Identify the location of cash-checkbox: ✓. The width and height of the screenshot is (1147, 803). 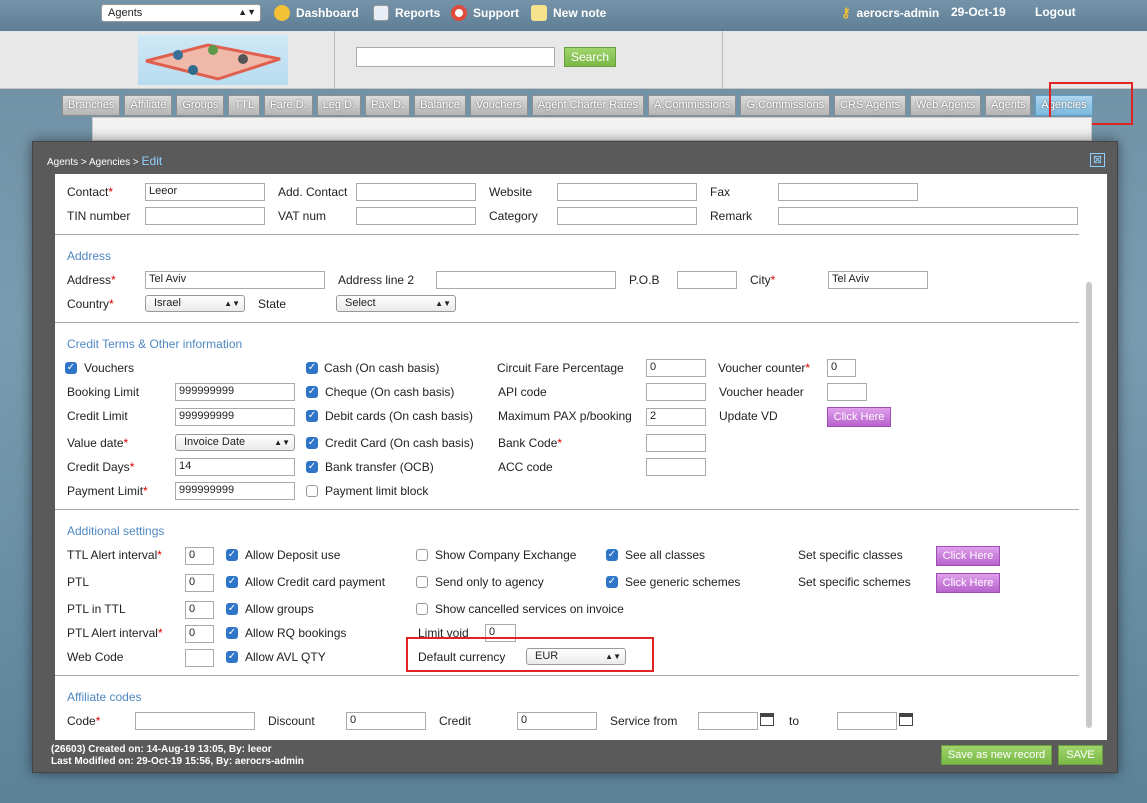
(312, 368).